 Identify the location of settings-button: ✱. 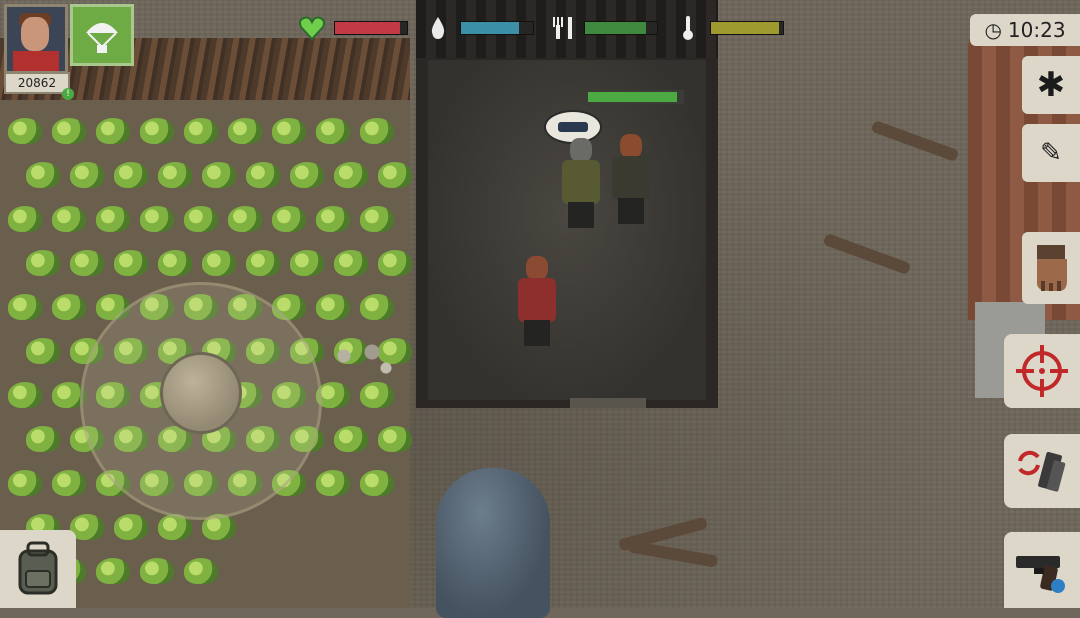
(1051, 85).